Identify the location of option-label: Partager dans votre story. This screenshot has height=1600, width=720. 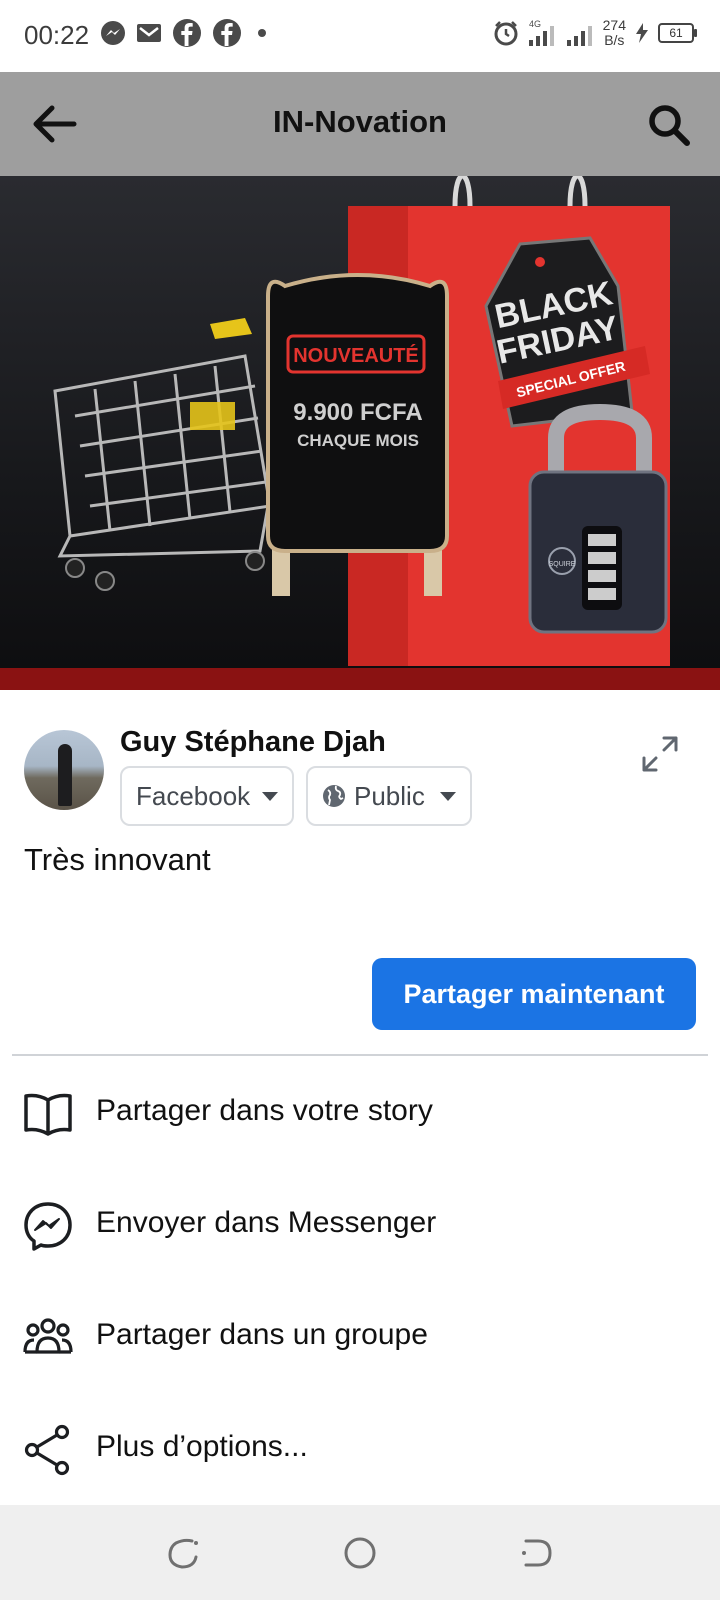
(264, 1110).